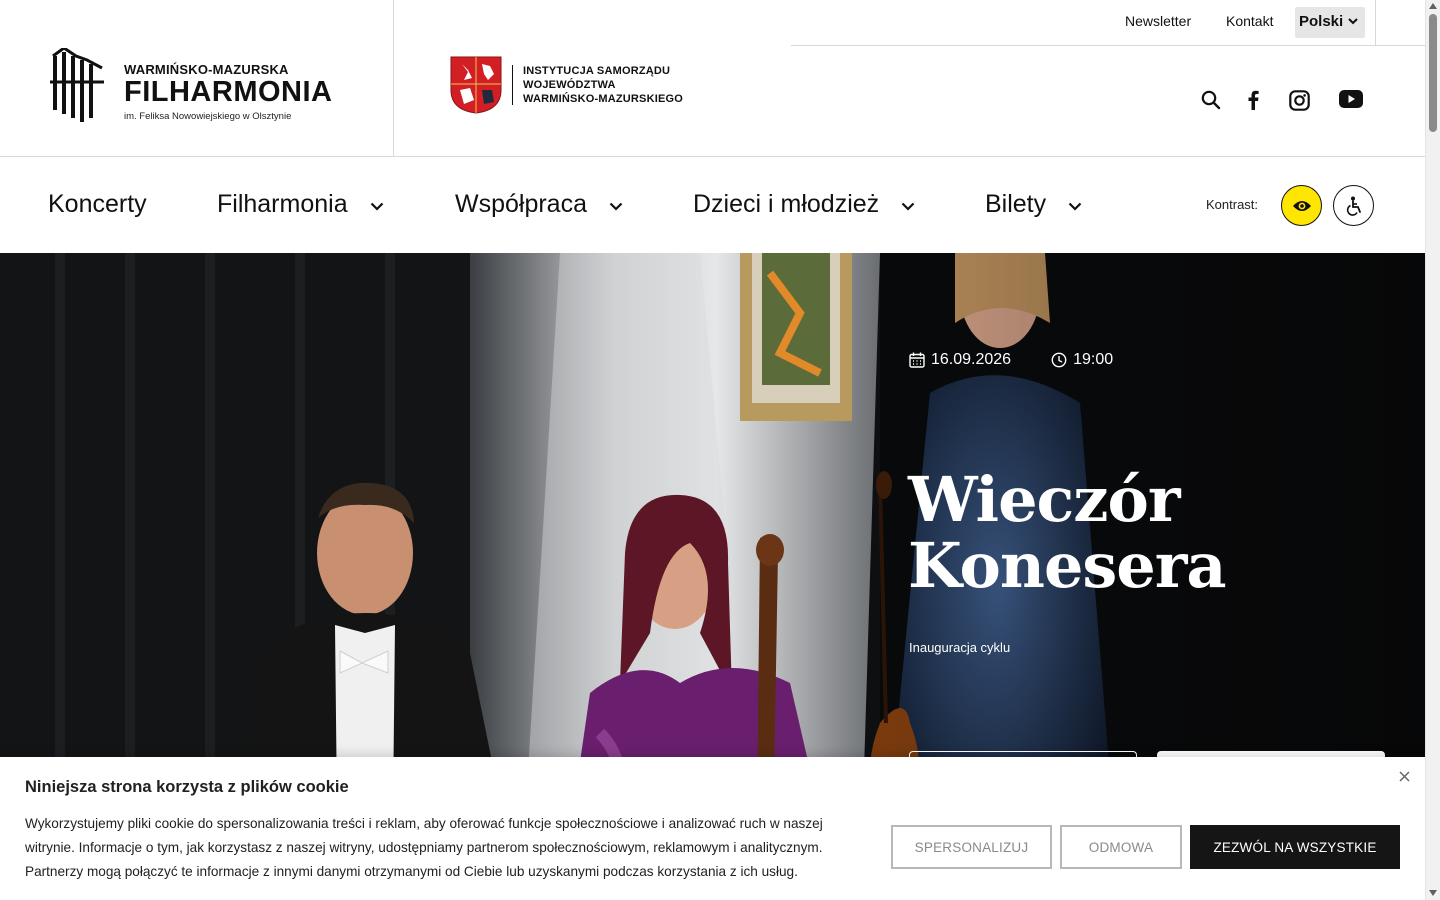 This screenshot has height=900, width=1440. Describe the element at coordinates (1375, 22) in the screenshot. I see `top-bar-divider` at that location.